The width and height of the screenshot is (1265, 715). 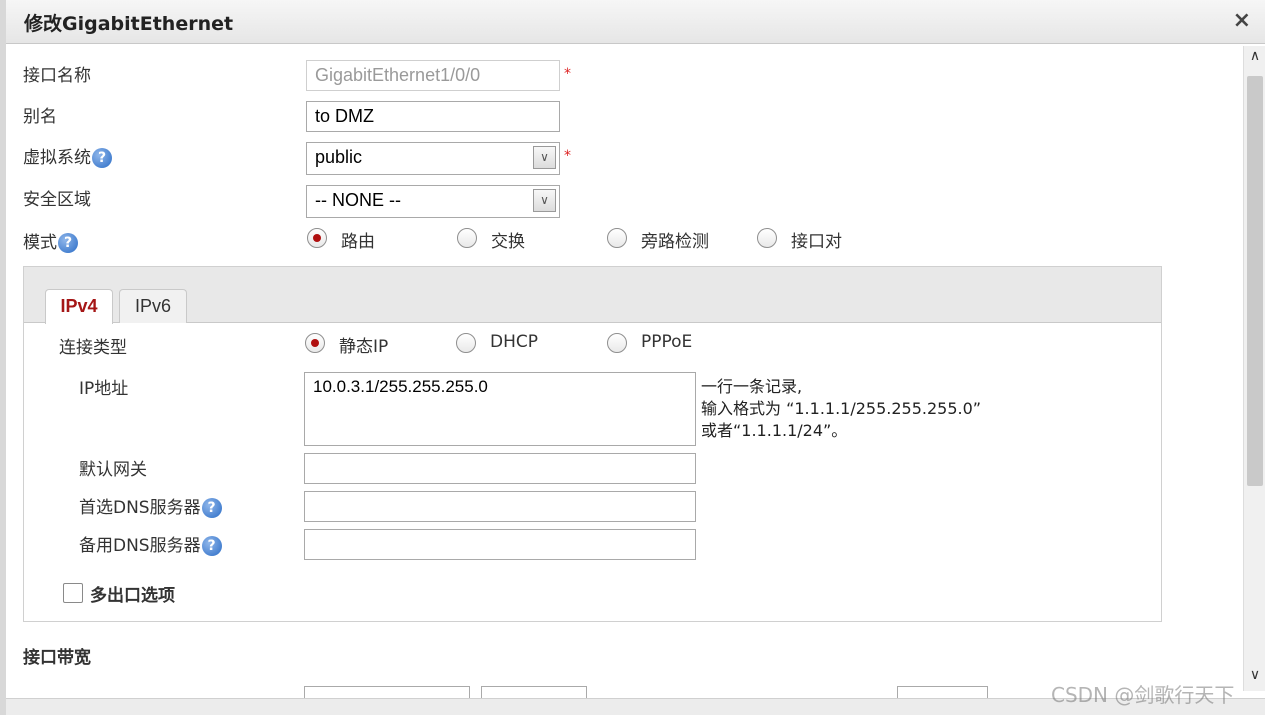 I want to click on hint-line: 输入格式为 “1.1.1.1/255.255.255.0”, so click(x=841, y=408).